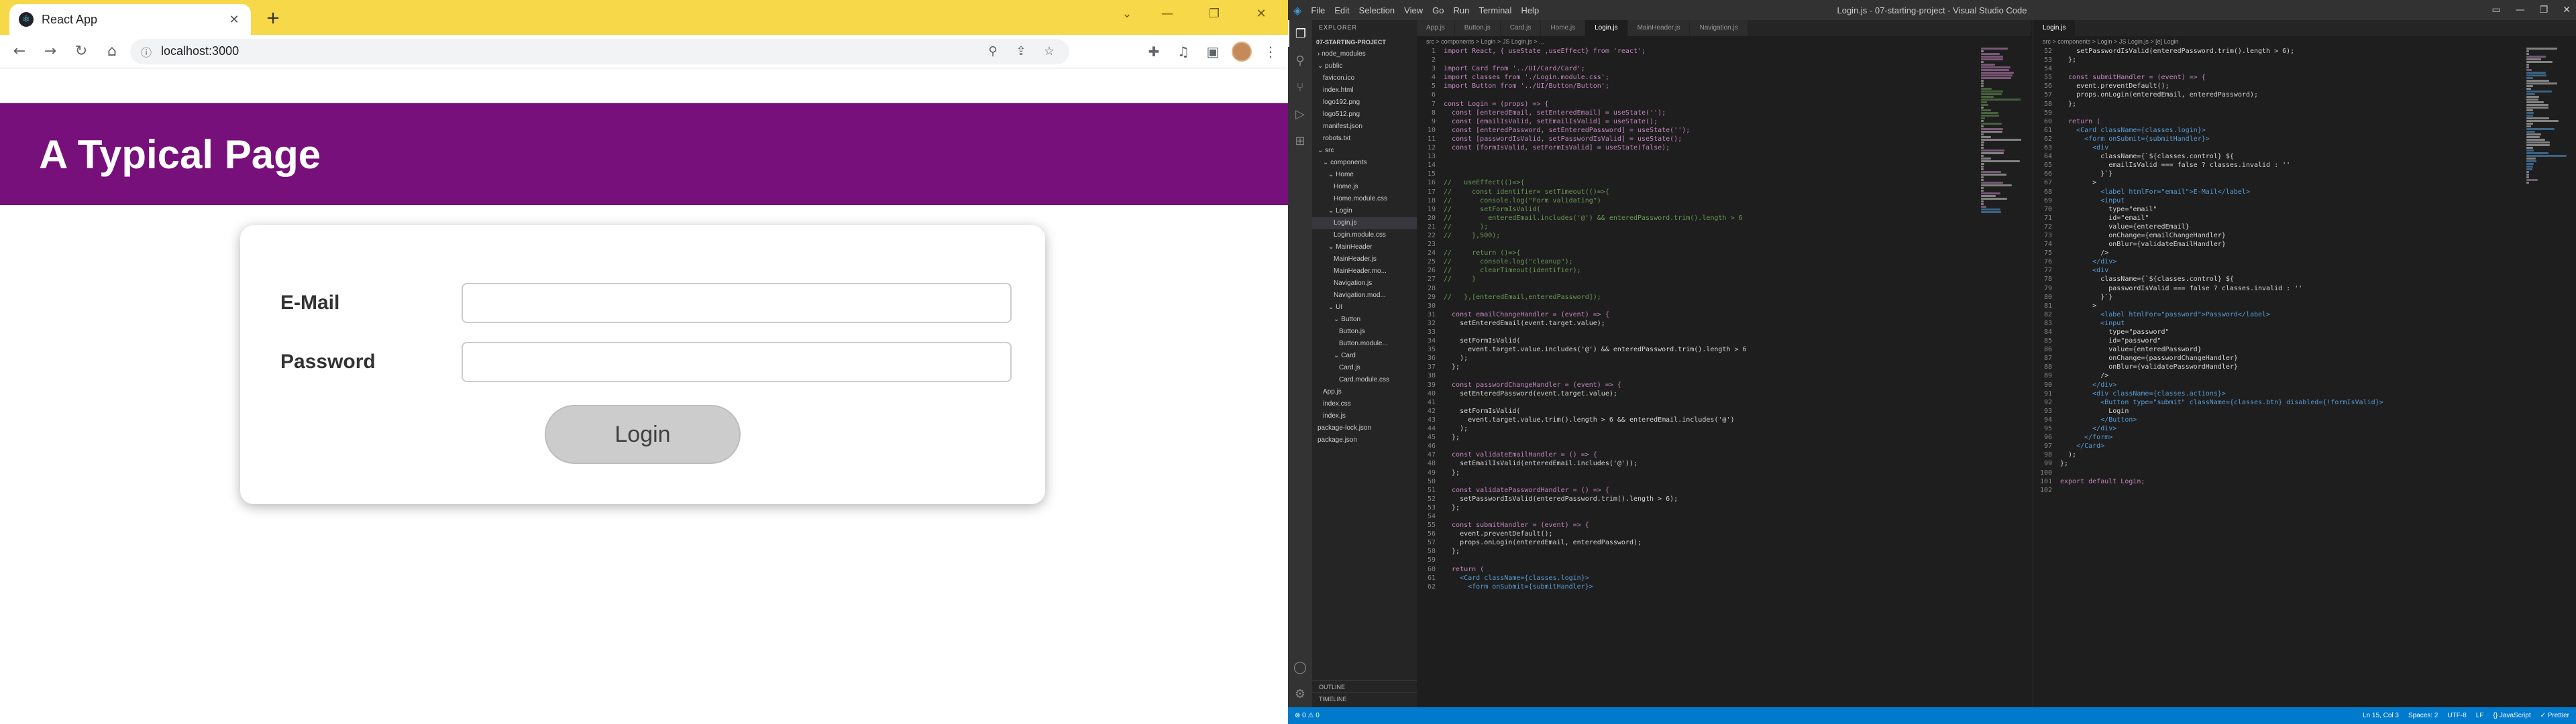  What do you see at coordinates (1364, 235) in the screenshot?
I see `tree-item: Login.module.css` at bounding box center [1364, 235].